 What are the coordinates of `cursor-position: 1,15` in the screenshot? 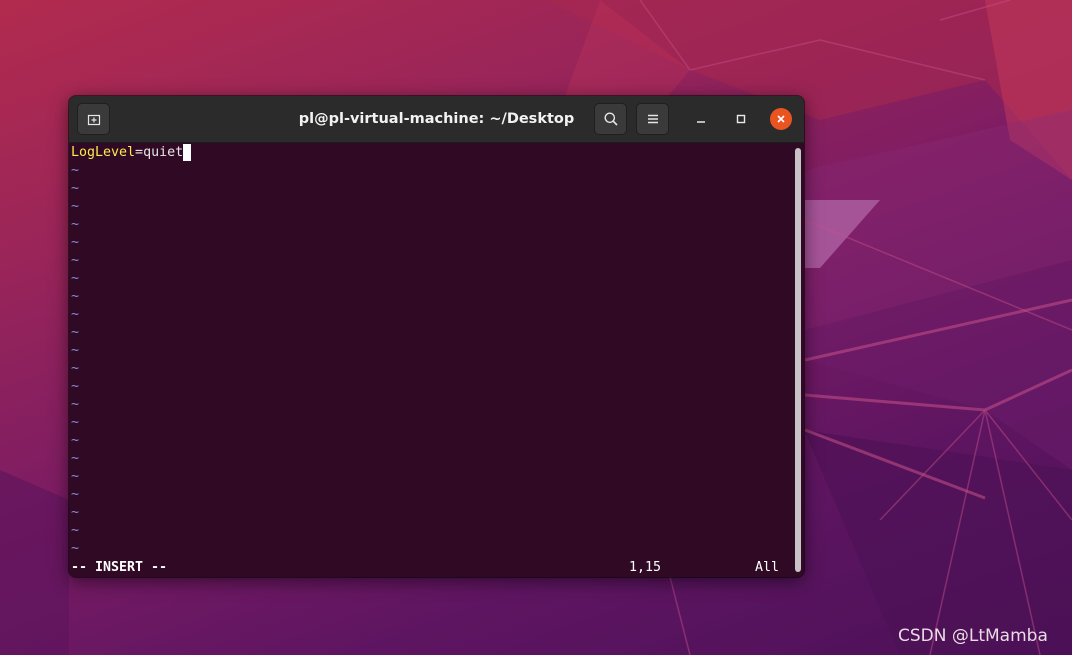 It's located at (645, 567).